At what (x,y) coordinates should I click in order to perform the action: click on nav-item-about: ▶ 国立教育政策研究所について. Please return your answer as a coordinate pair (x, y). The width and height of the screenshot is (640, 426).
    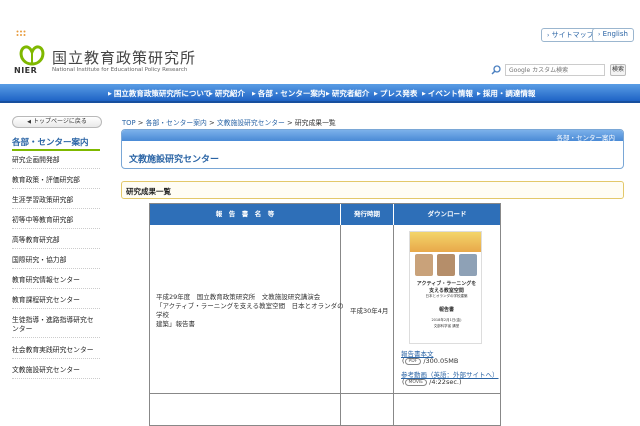
    Looking at the image, I should click on (159, 93).